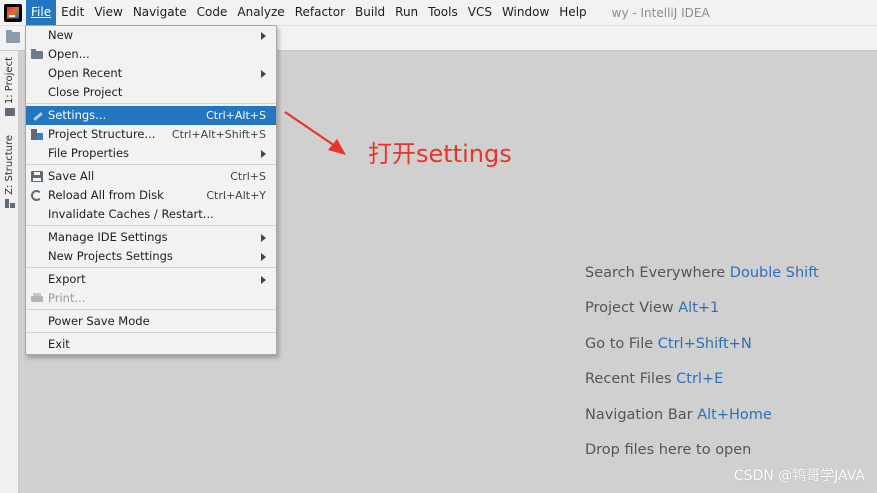 This screenshot has width=877, height=493. I want to click on menu-item-project-structure: Project Structure... Ctrl+Alt+Shift+S, so click(151, 134).